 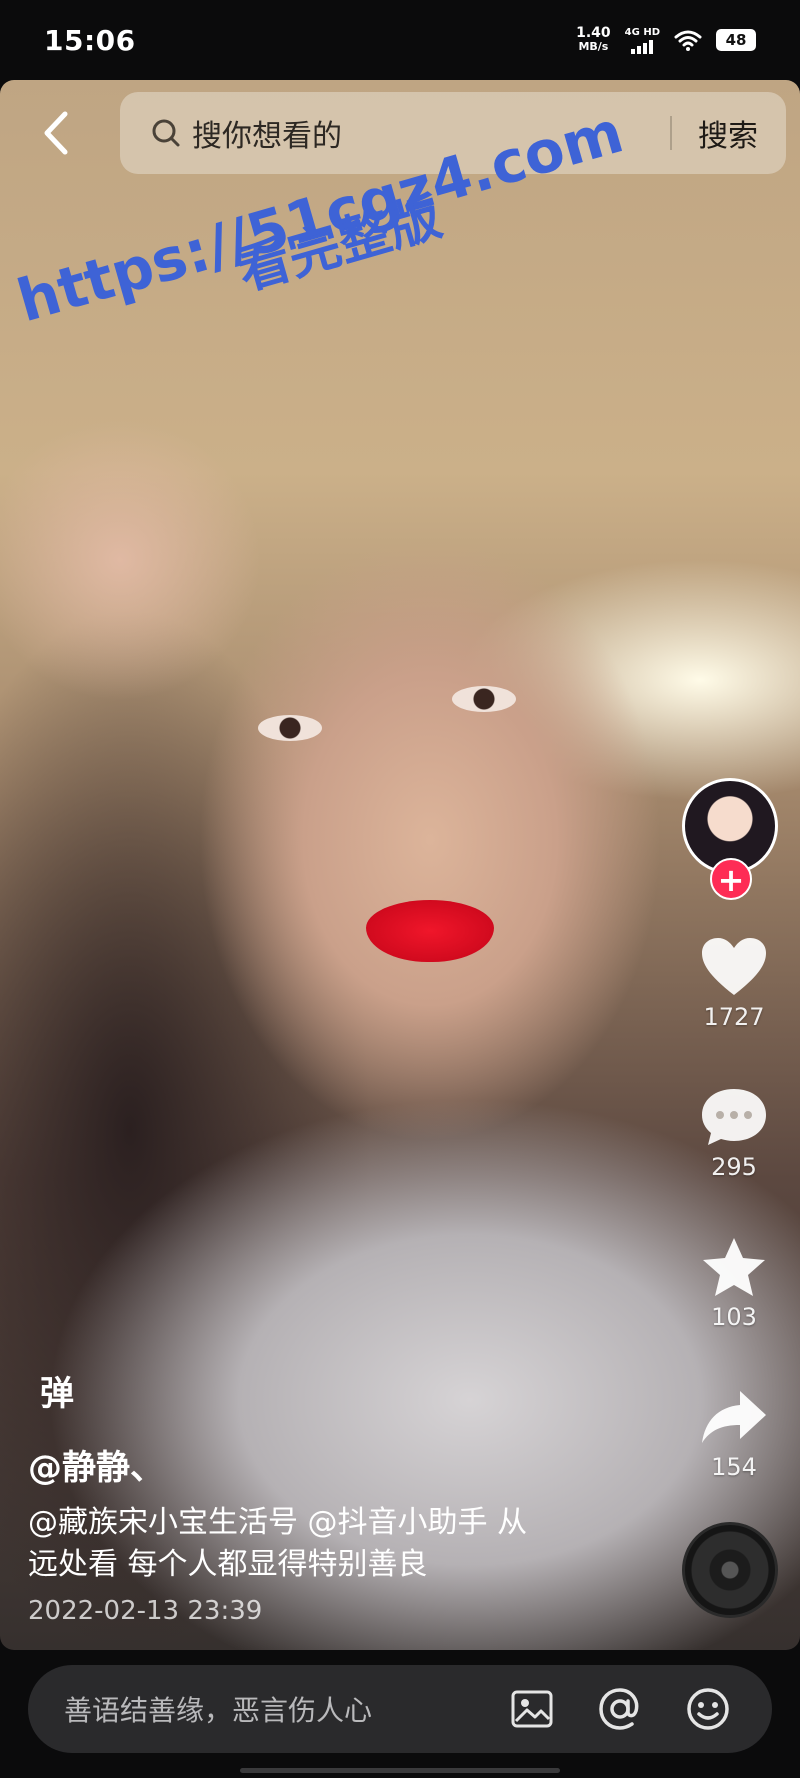 I want to click on like-count: 1727, so click(x=734, y=1017).